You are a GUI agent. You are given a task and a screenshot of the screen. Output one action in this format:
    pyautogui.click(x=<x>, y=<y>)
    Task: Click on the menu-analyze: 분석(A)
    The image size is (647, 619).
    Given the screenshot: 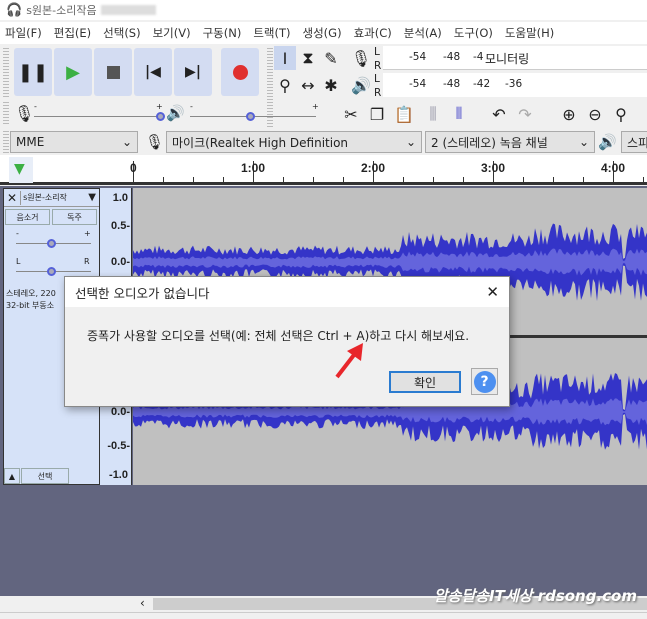 What is the action you would take?
    pyautogui.click(x=423, y=33)
    